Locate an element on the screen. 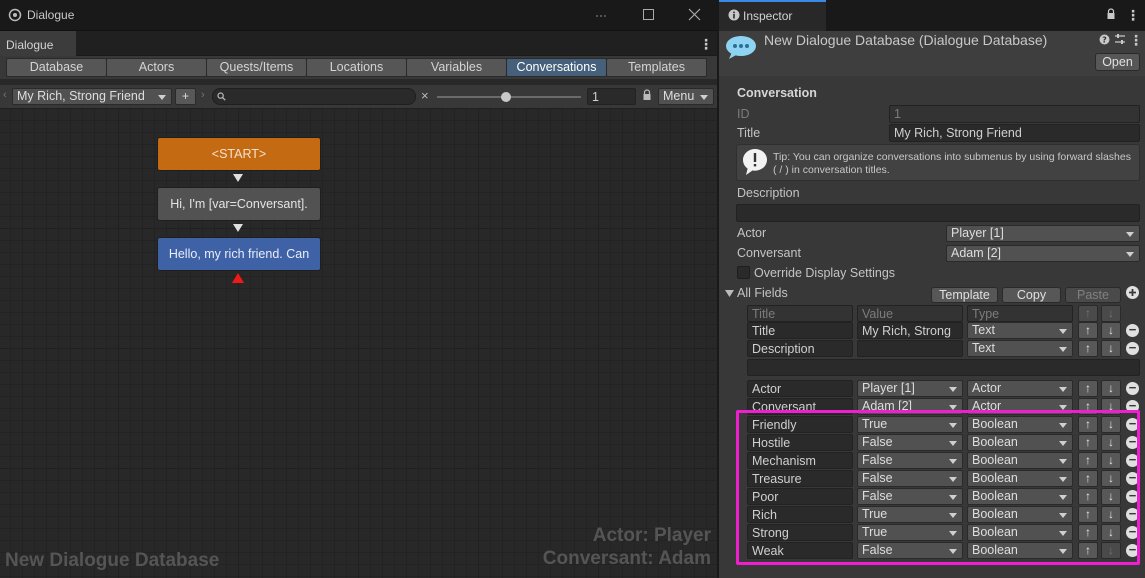 The image size is (1145, 578). description-field is located at coordinates (938, 213).